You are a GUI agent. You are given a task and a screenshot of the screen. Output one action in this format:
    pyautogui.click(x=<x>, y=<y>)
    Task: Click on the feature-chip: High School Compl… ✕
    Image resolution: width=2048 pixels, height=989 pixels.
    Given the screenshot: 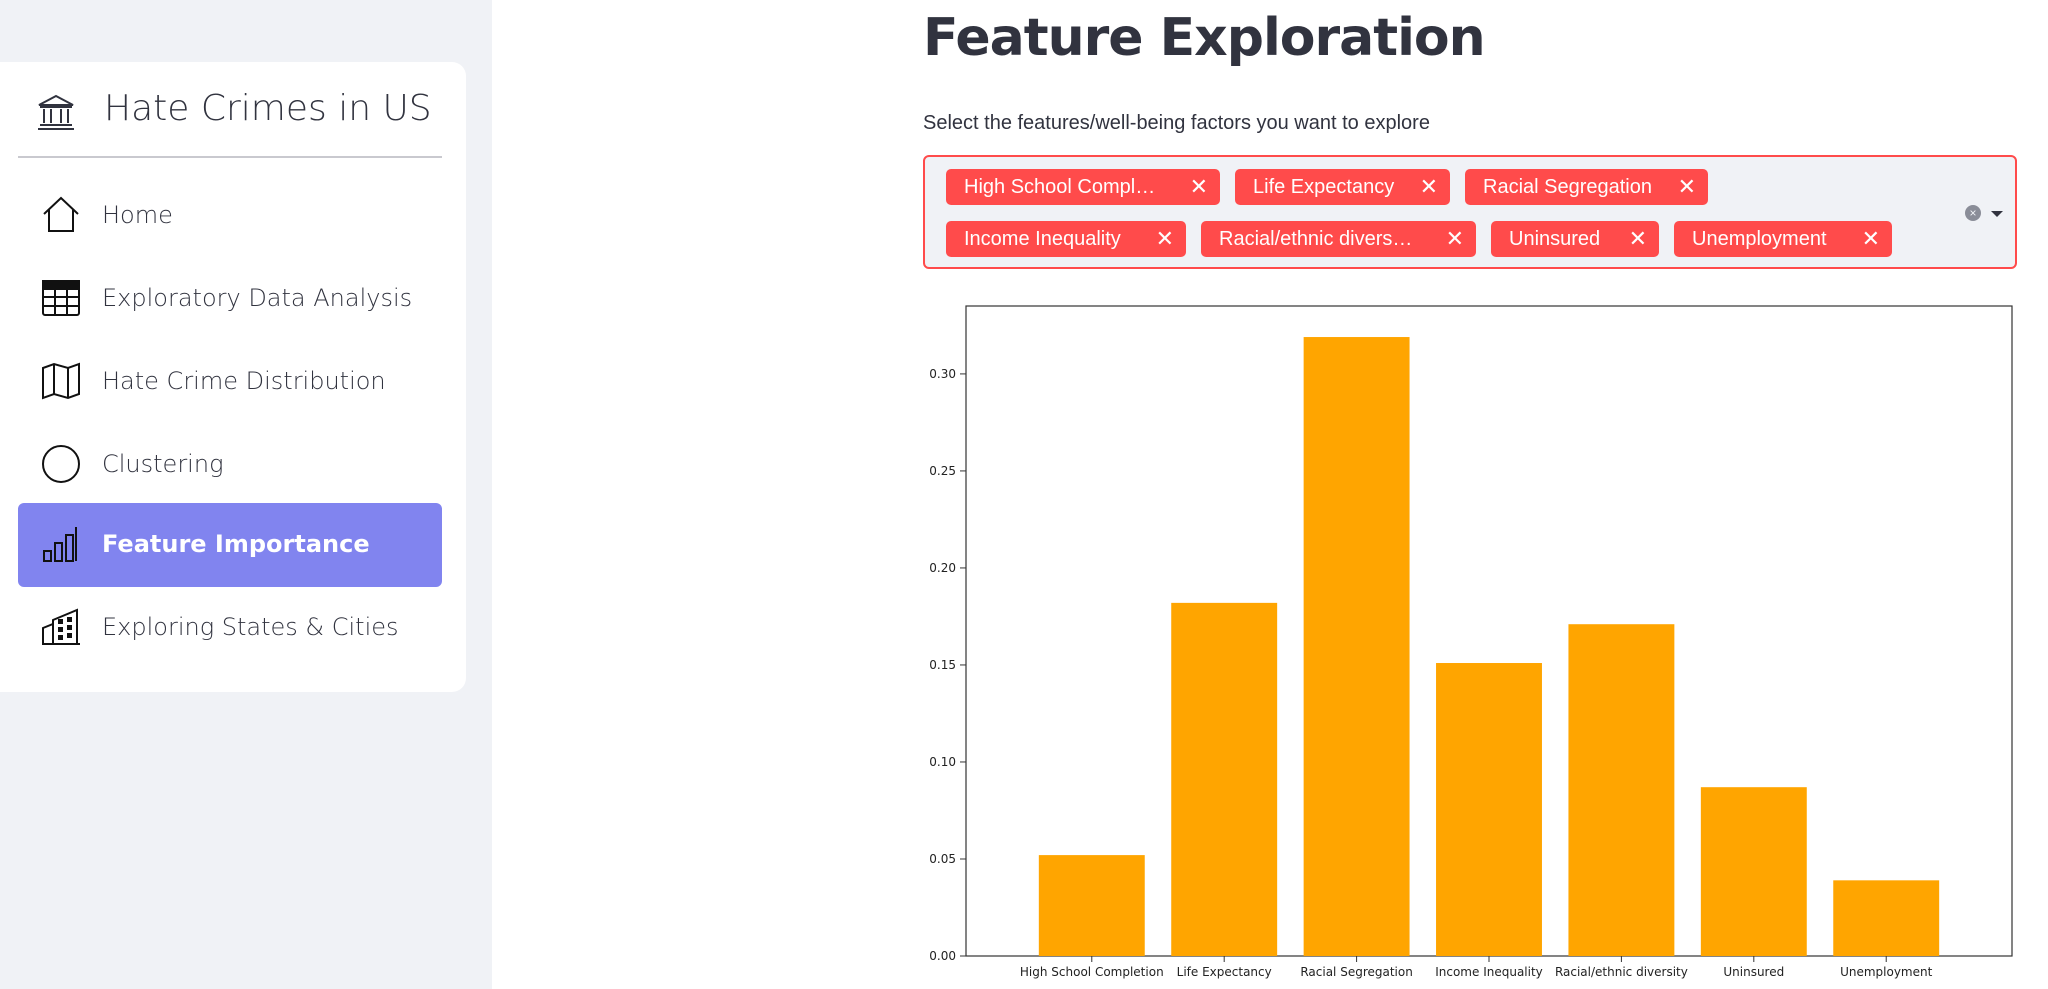 What is the action you would take?
    pyautogui.click(x=1083, y=187)
    